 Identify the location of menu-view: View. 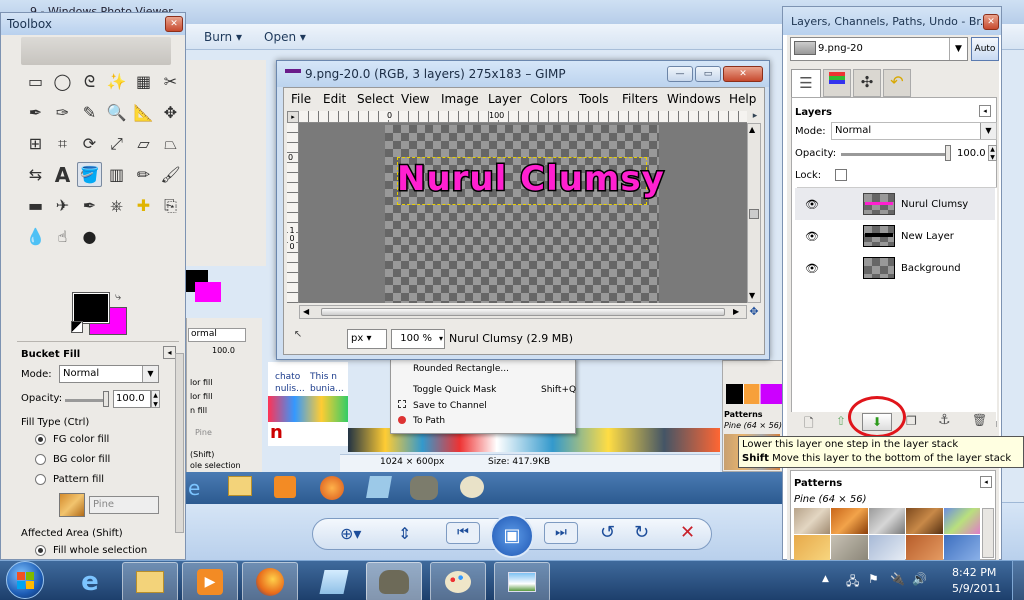
(415, 99).